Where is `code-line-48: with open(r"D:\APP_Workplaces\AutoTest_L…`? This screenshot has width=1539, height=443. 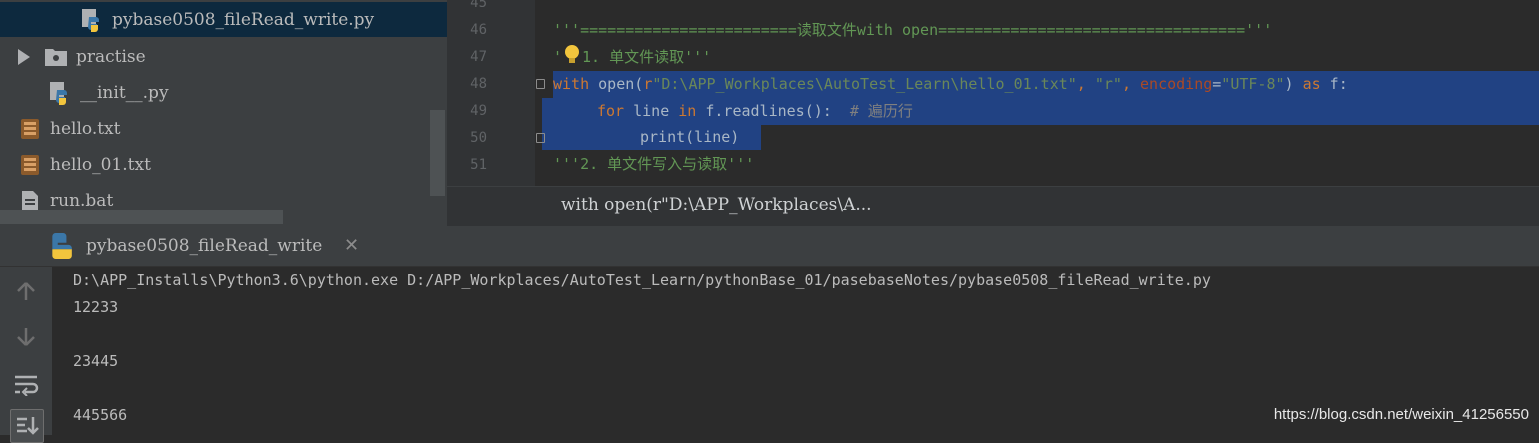
code-line-48: with open(r"D:\APP_Workplaces\AutoTest_L… is located at coordinates (950, 84).